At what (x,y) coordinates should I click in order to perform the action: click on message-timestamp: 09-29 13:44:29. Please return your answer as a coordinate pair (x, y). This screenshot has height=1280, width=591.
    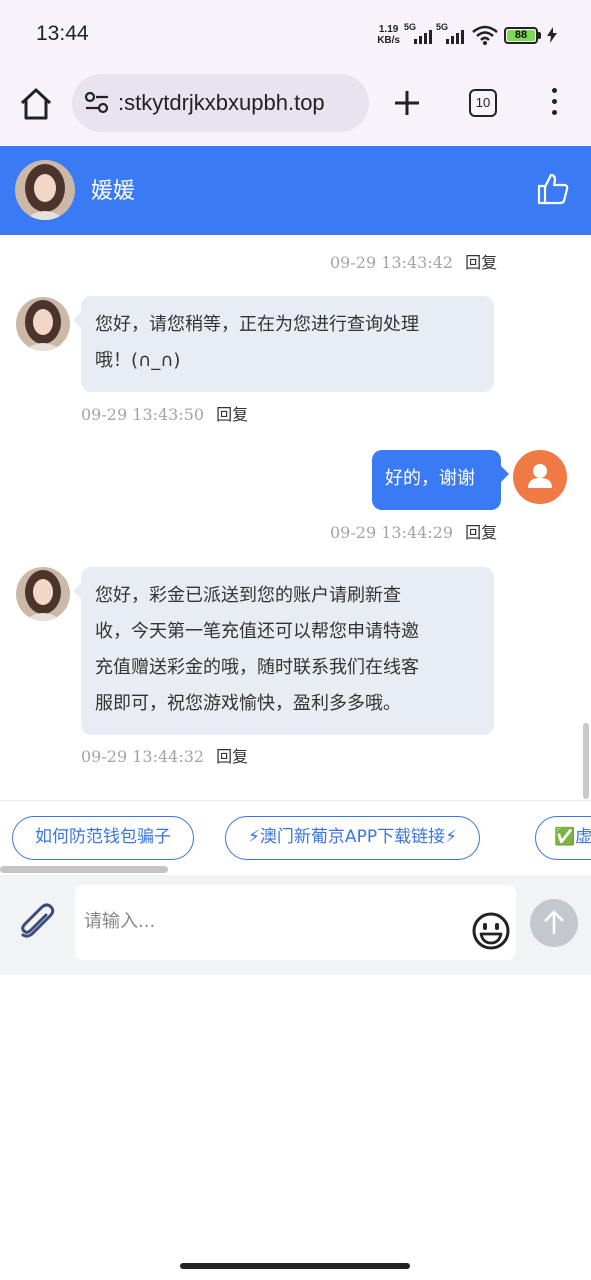
    Looking at the image, I should click on (392, 532).